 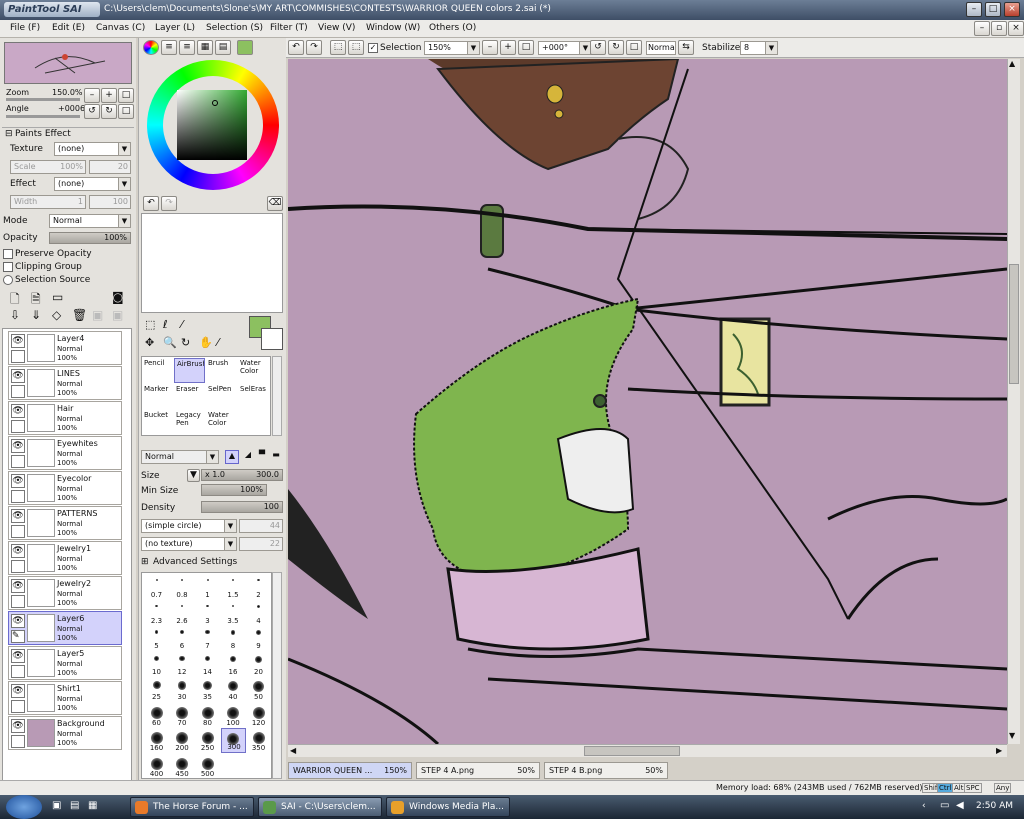 I want to click on size-slider: x 1.0 300.0, so click(x=242, y=475).